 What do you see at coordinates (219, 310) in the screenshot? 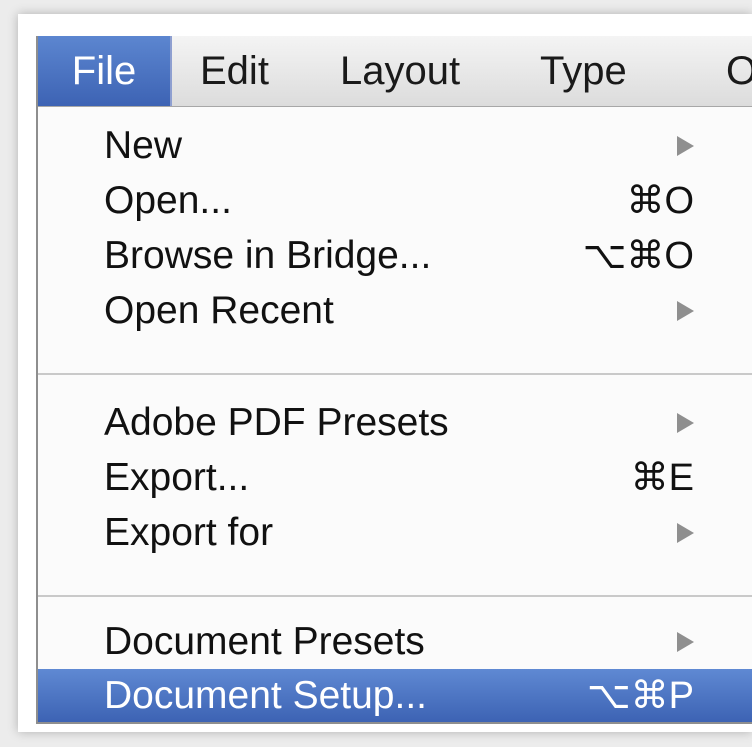
I see `menu-item-label: Open Recent` at bounding box center [219, 310].